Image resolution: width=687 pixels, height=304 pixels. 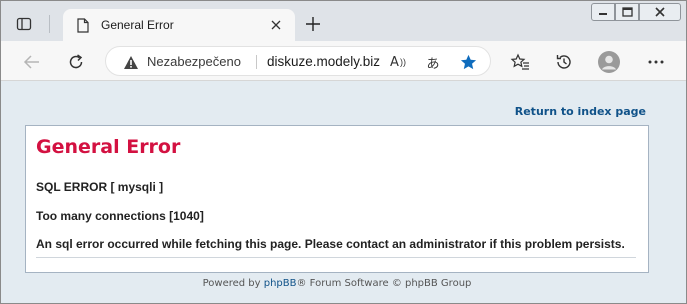 I want to click on browser-toolbar: Nezabezpečeno diskuze.modely.biz A)) あ, so click(x=343, y=61).